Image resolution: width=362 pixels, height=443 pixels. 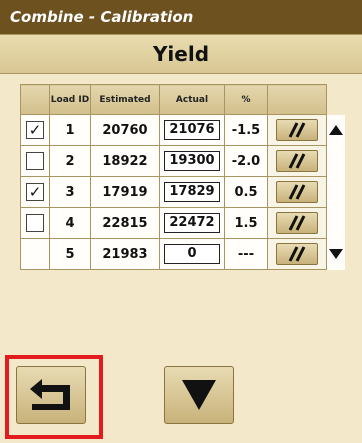 What do you see at coordinates (192, 254) in the screenshot?
I see `actual-input: 0` at bounding box center [192, 254].